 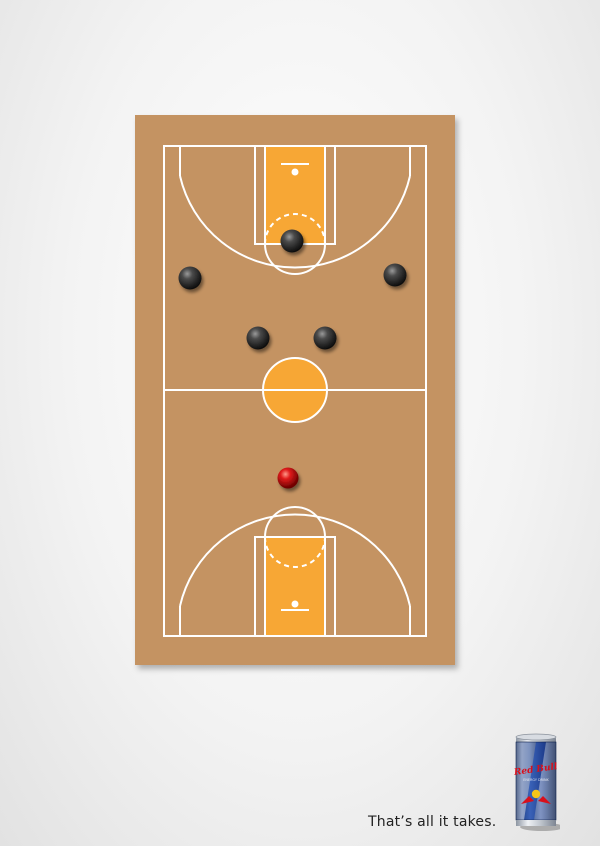 I want to click on top-key-paint, so click(x=295, y=195).